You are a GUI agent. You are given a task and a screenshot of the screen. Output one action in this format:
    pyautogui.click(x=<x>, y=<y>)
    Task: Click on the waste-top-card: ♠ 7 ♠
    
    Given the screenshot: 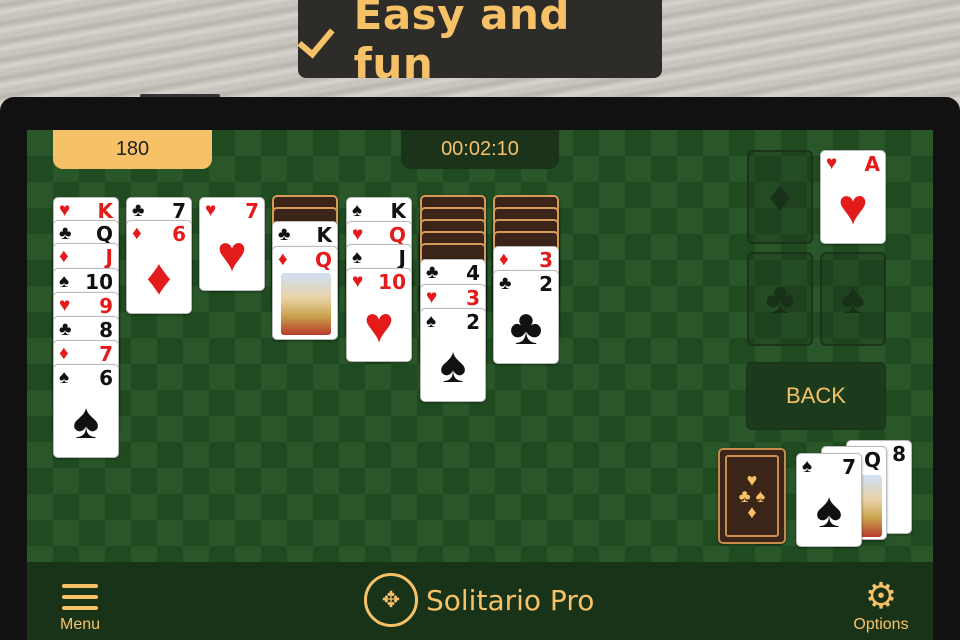 What is the action you would take?
    pyautogui.click(x=829, y=500)
    